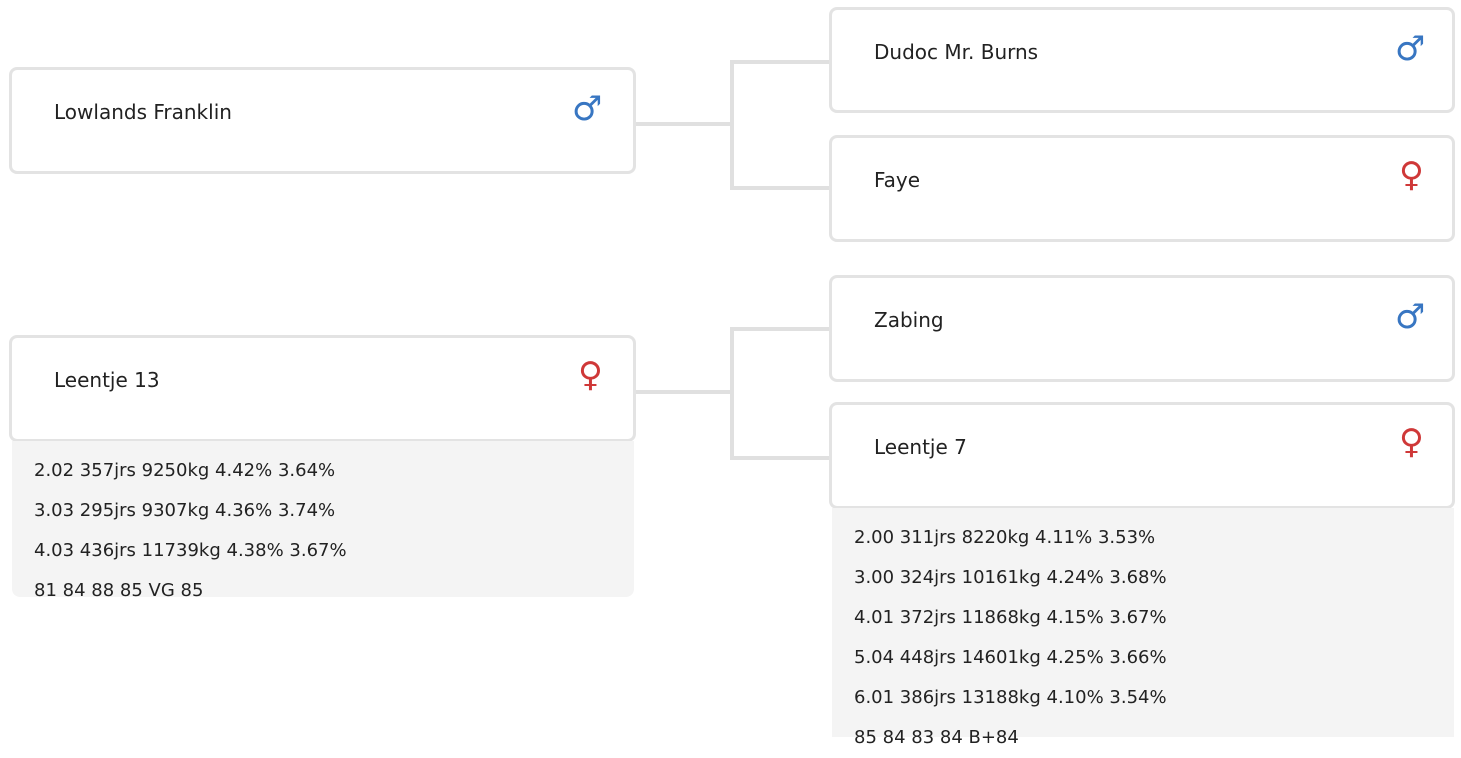  I want to click on stats-line: 85 84 83 84 B+84, so click(936, 737).